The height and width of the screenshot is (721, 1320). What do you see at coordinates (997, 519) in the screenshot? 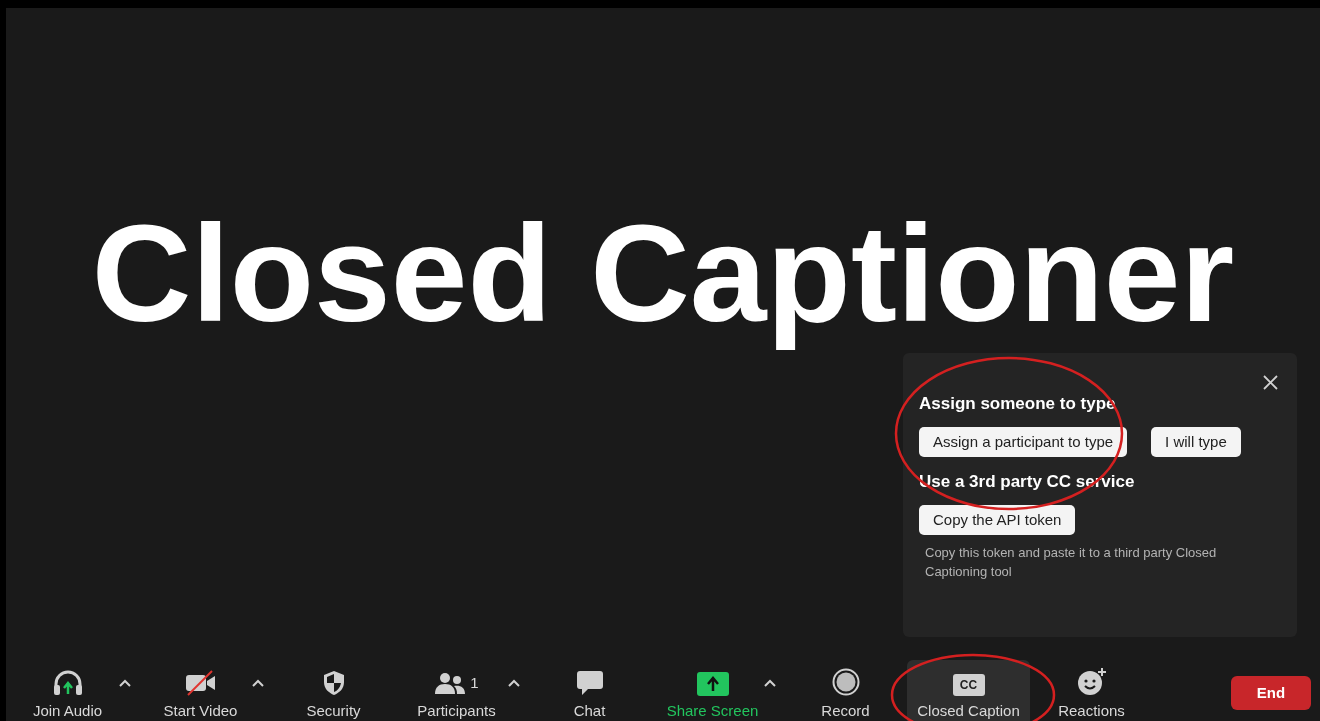
I see `option-button: Copy the API token` at bounding box center [997, 519].